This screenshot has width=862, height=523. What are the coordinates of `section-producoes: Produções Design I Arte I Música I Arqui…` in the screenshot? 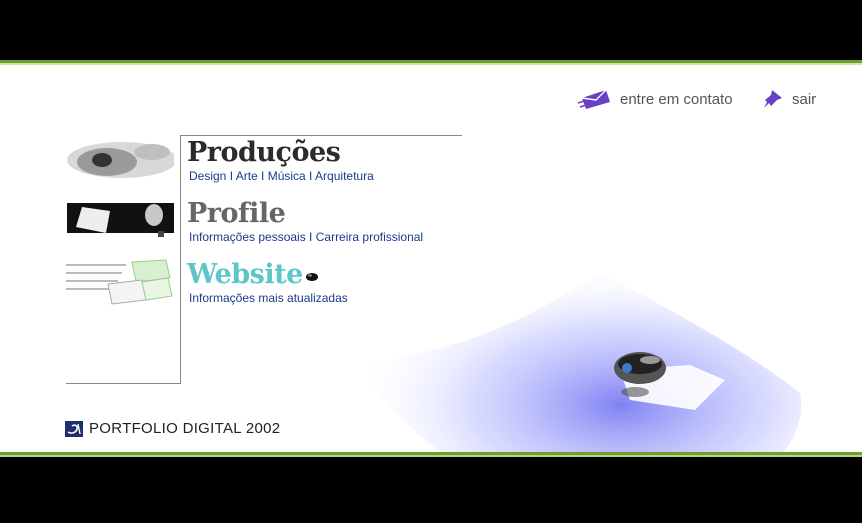 It's located at (280, 161).